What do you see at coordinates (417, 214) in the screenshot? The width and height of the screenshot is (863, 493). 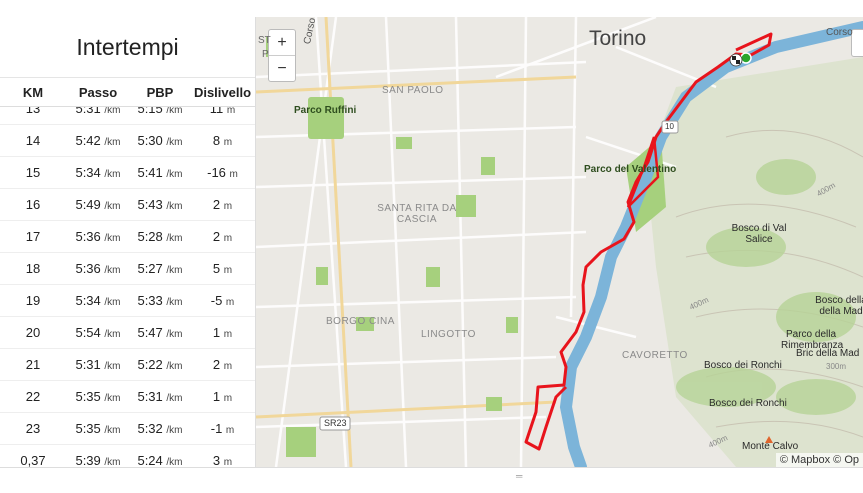 I see `district-label-santa-rita: SANTA RITA DA CASCIA` at bounding box center [417, 214].